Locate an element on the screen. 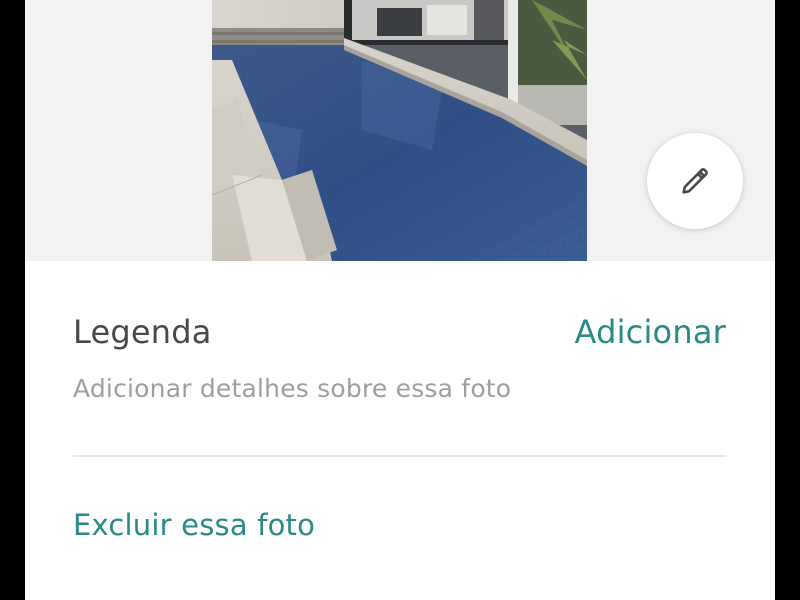  edit-photo-button is located at coordinates (695, 181).